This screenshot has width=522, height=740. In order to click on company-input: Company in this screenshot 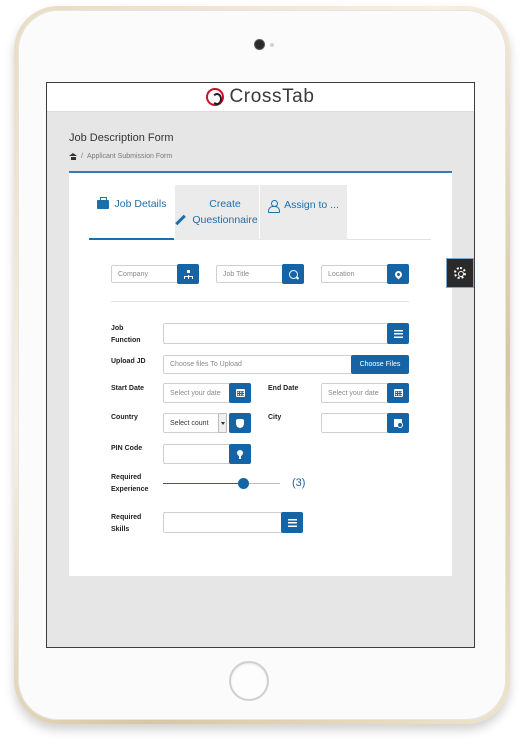, I will do `click(145, 274)`.